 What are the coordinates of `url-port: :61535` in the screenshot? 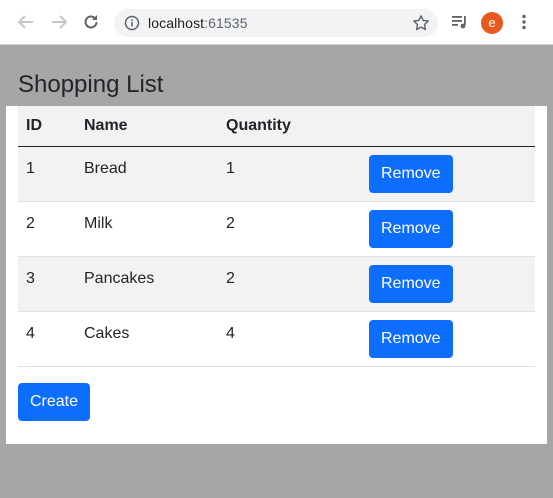 It's located at (226, 23).